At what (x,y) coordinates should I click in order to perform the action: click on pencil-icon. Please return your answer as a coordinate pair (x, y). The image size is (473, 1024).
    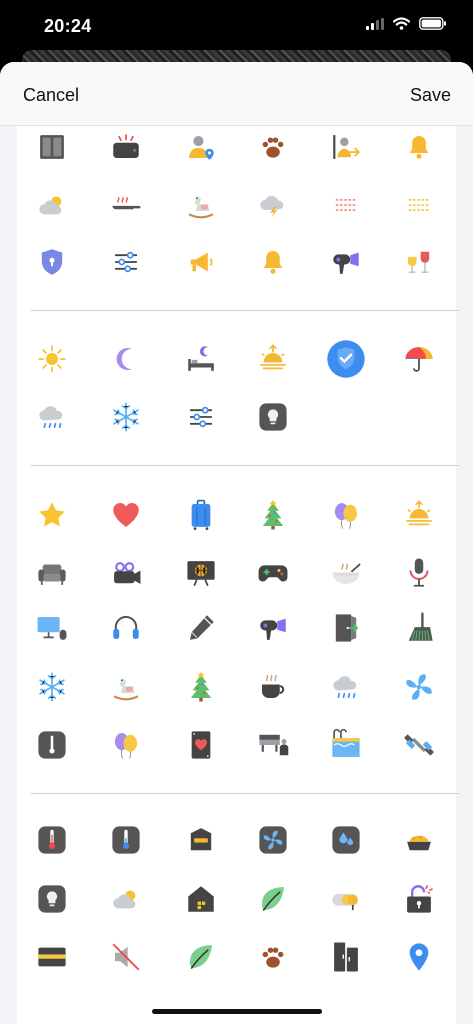
    Looking at the image, I should click on (201, 628).